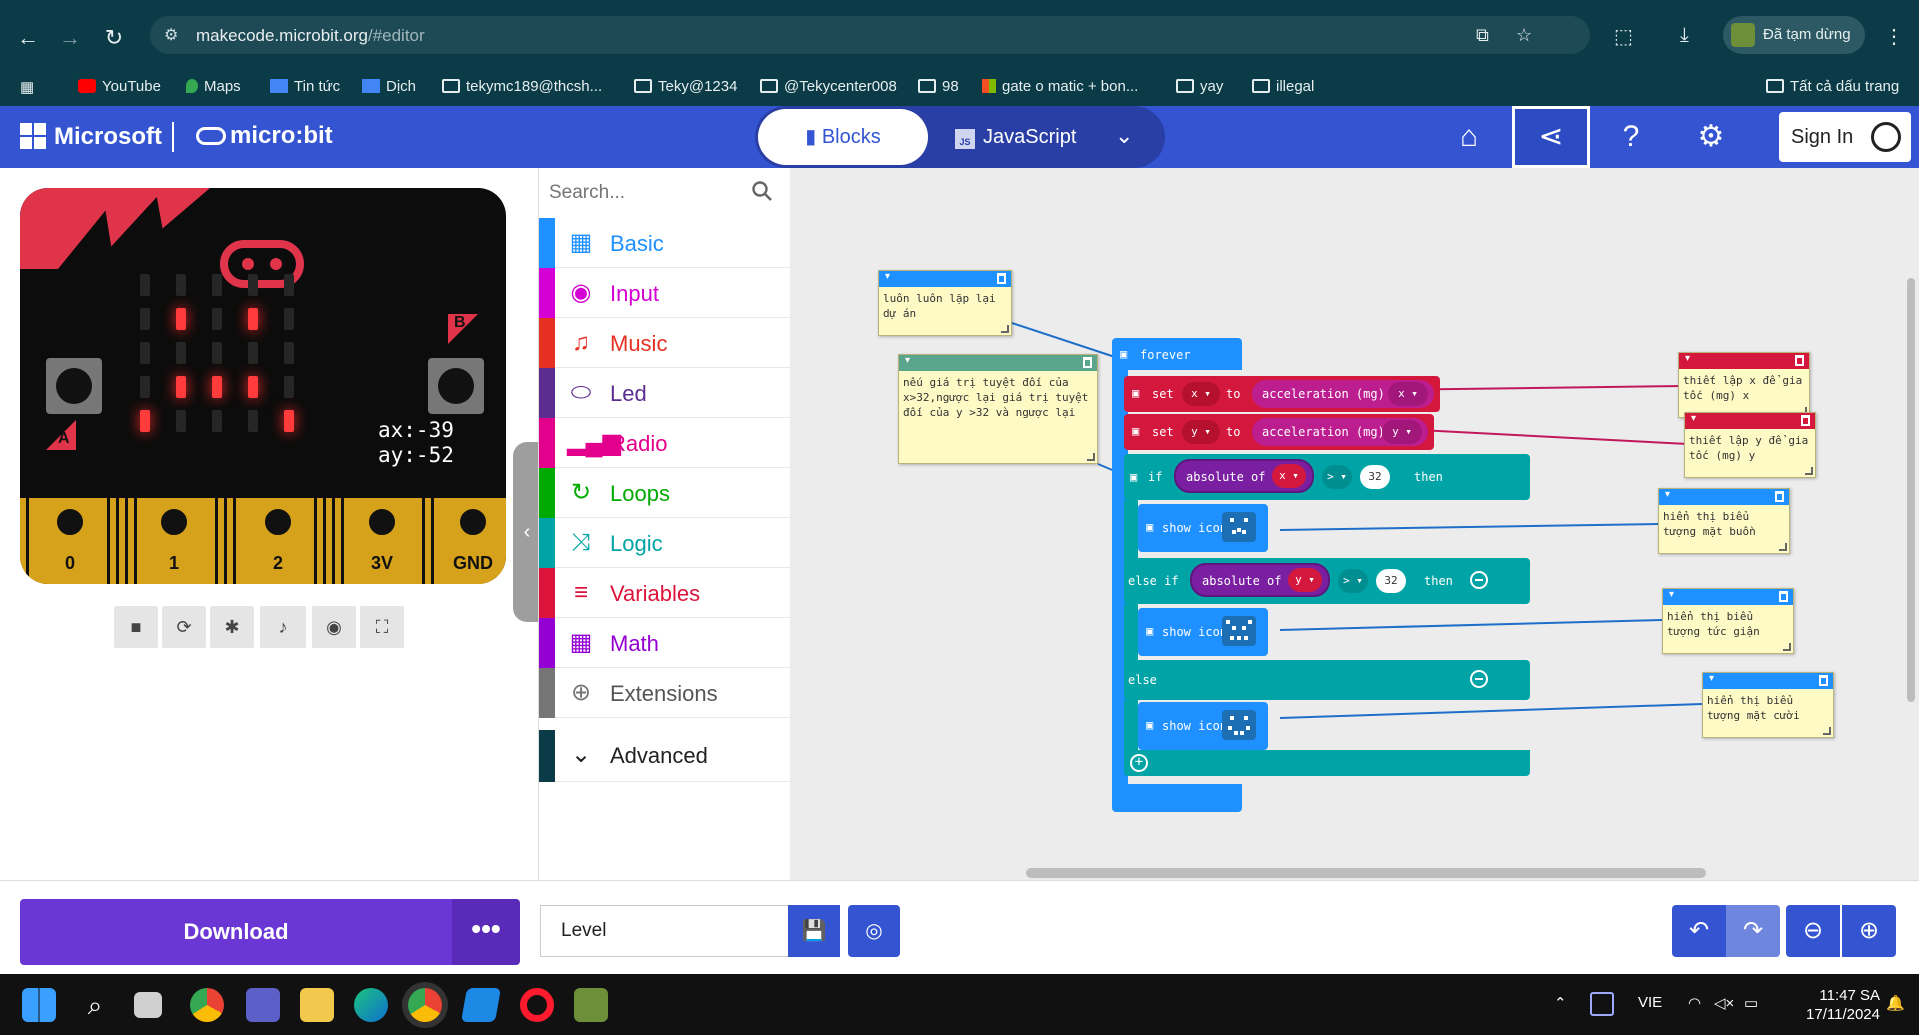 This screenshot has width=1919, height=1035. What do you see at coordinates (665, 543) in the screenshot?
I see `category-logic: ⤨ Logic` at bounding box center [665, 543].